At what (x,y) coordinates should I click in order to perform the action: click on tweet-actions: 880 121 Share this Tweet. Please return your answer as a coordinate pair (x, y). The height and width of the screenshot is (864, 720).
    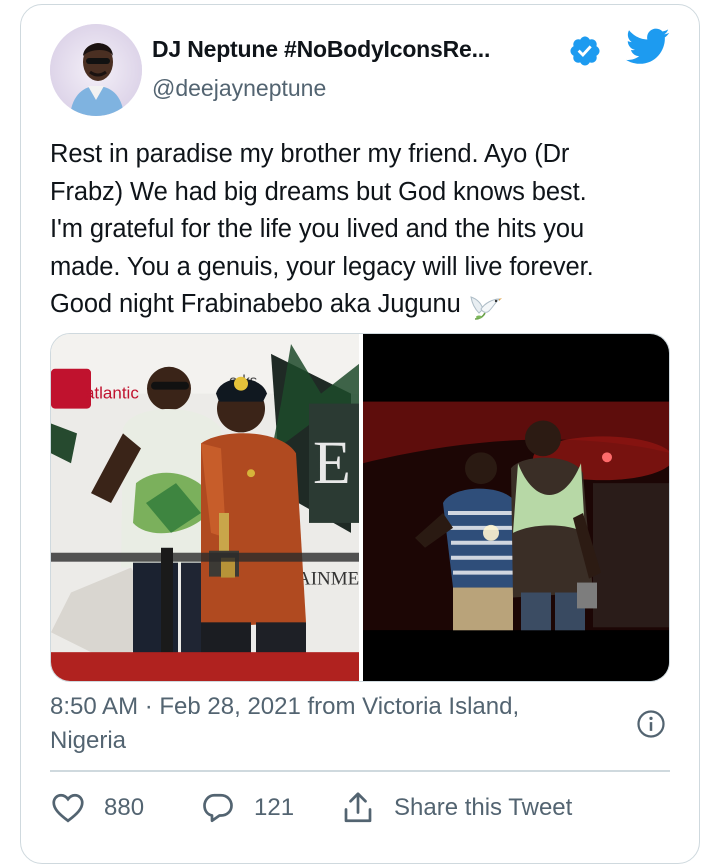
    Looking at the image, I should click on (360, 810).